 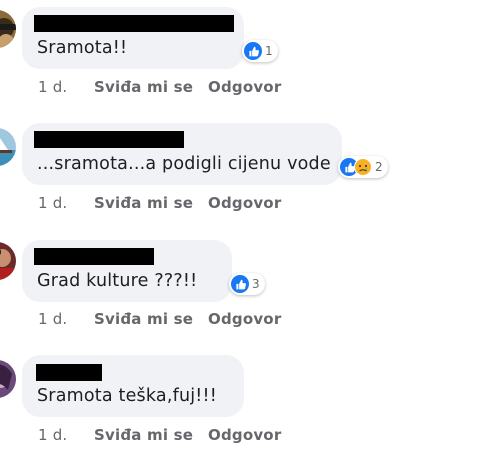 I want to click on comment-bubble: ...sramota...a podigli cijenu vode, so click(x=182, y=154).